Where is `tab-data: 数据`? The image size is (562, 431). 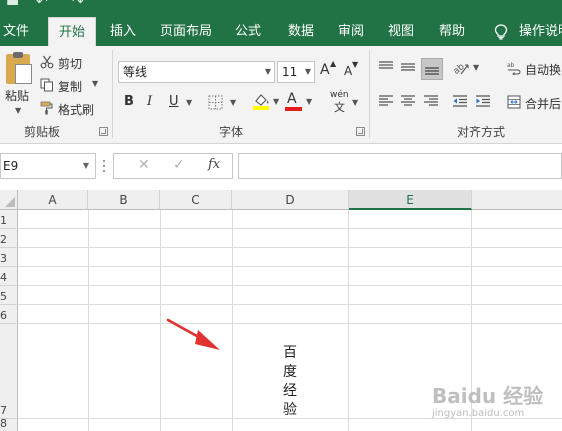
tab-data: 数据 is located at coordinates (301, 31).